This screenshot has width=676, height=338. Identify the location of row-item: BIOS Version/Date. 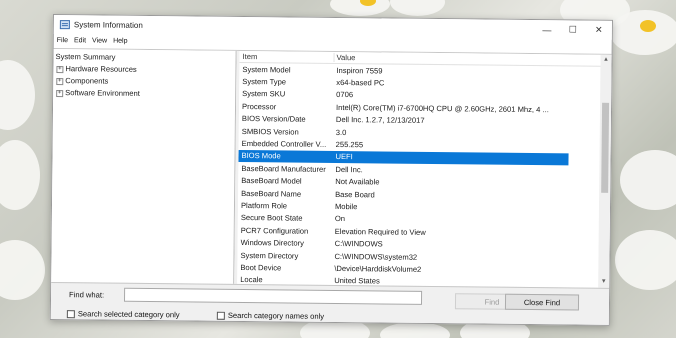
(273, 119).